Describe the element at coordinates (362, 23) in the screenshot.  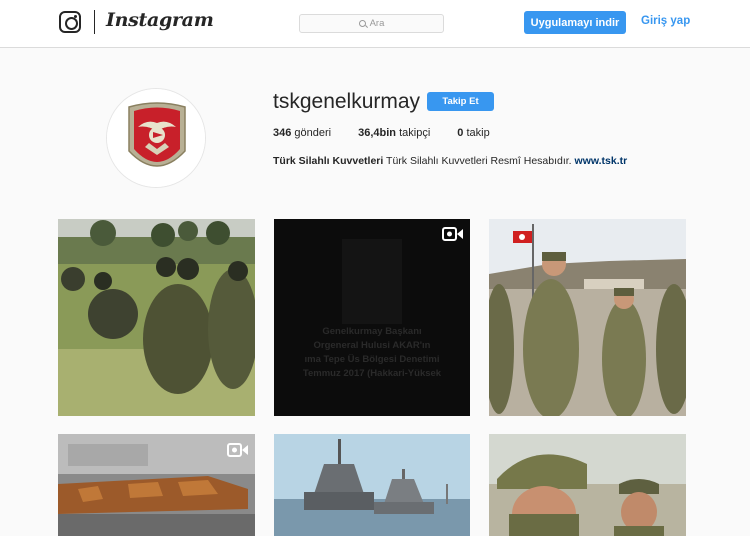
I see `search-icon` at that location.